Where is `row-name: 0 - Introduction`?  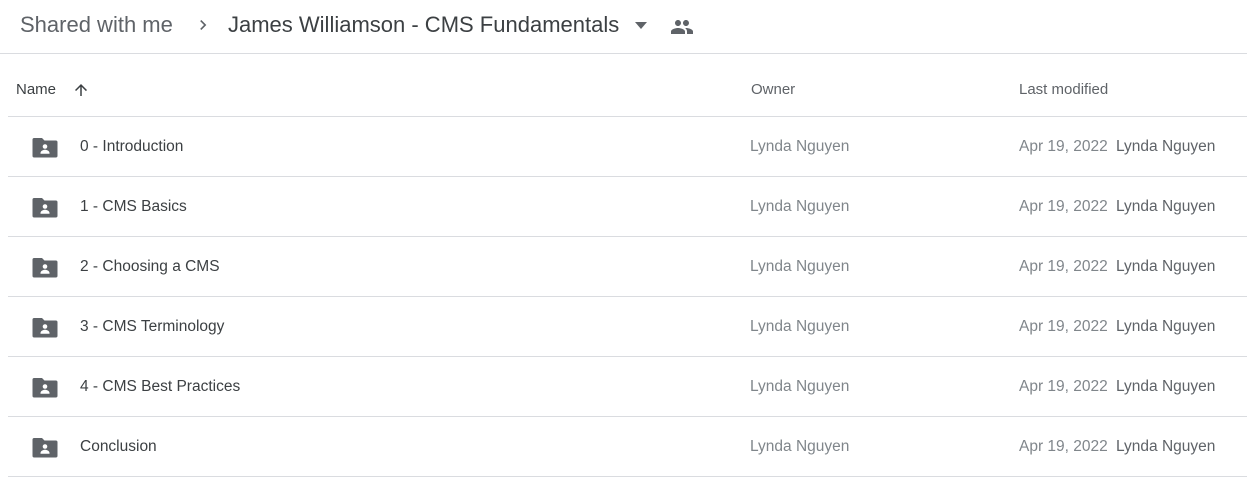
row-name: 0 - Introduction is located at coordinates (132, 146).